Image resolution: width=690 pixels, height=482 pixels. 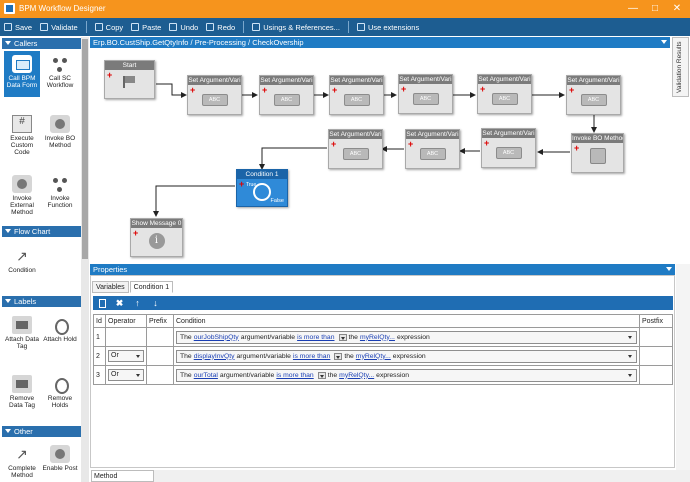 What do you see at coordinates (126, 321) in the screenshot?
I see `column-header-operator: Operator` at bounding box center [126, 321].